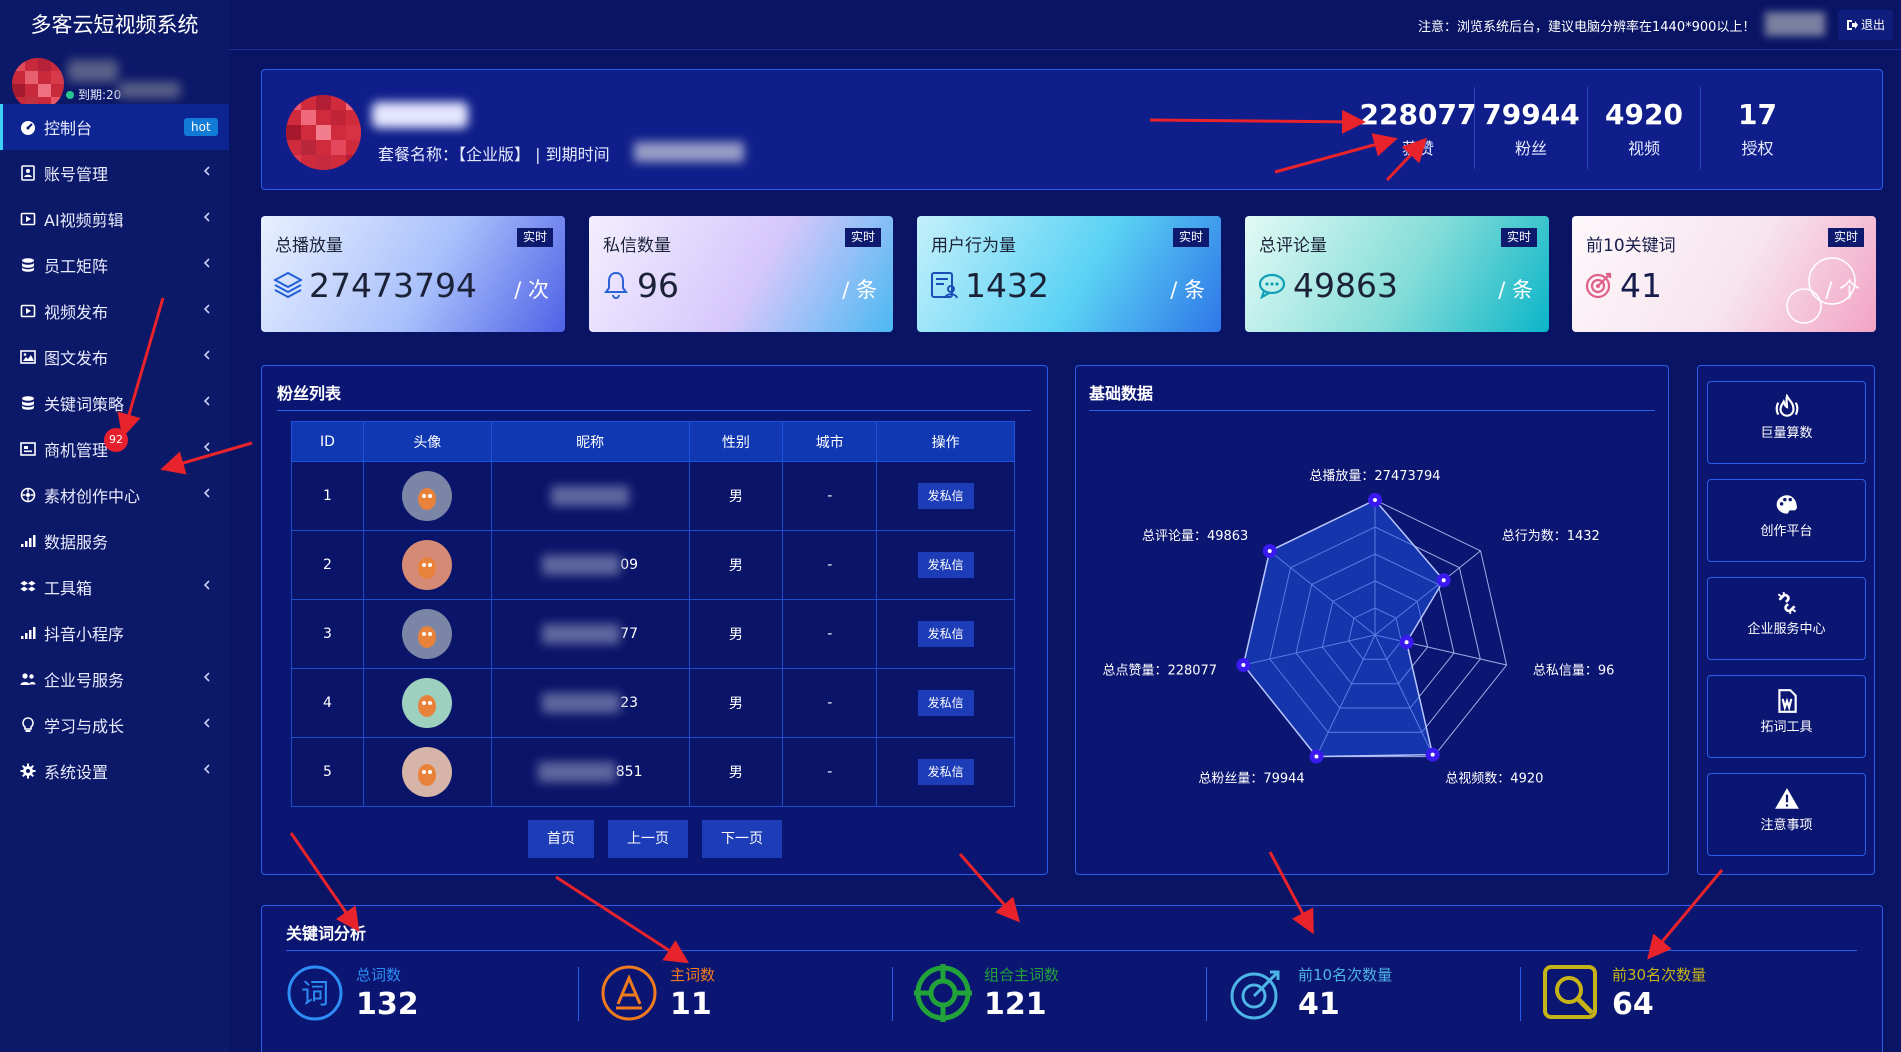 The height and width of the screenshot is (1052, 1901). I want to click on radar-label: 总点赞量：228077, so click(1159, 670).